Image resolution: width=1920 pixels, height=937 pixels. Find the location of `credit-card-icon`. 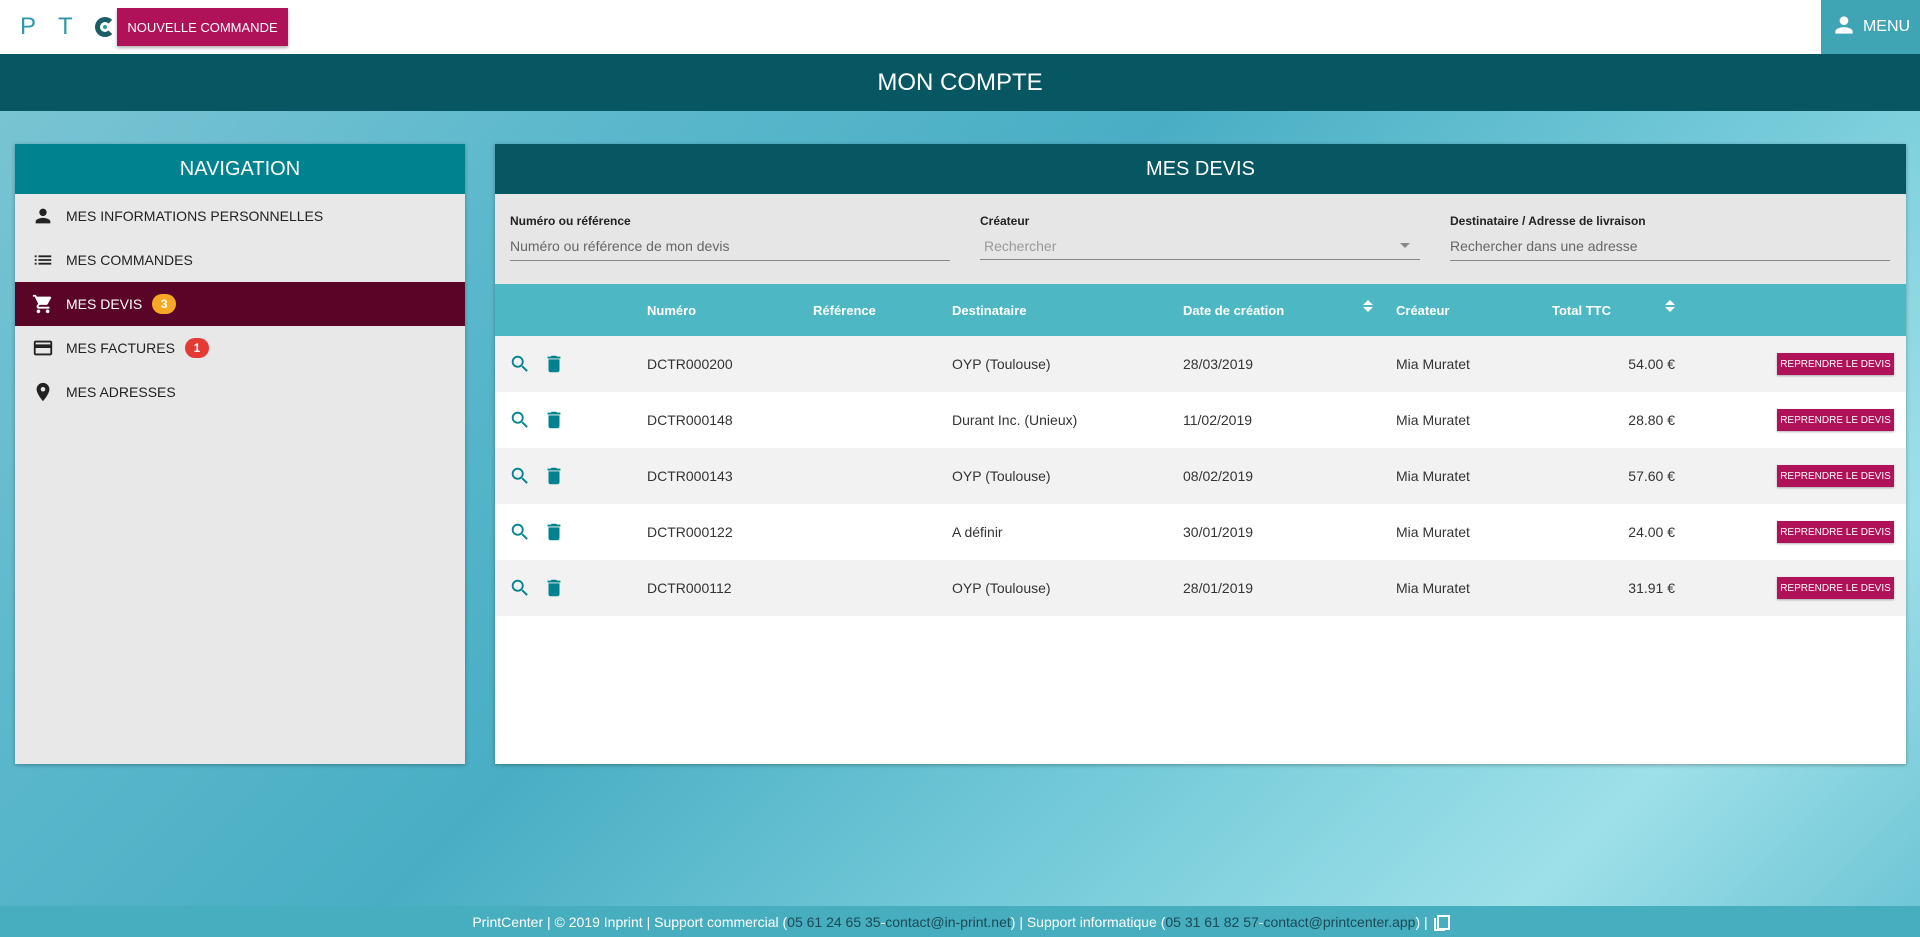

credit-card-icon is located at coordinates (43, 348).